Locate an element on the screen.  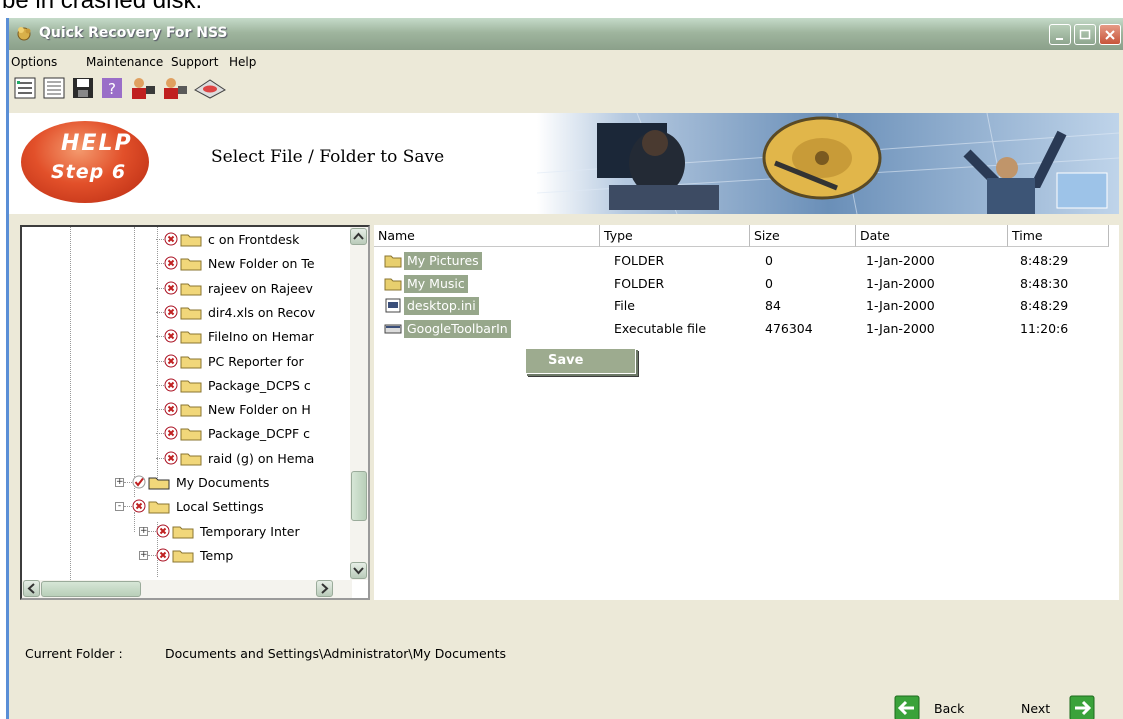
tree-item-label: Temp is located at coordinates (217, 555).